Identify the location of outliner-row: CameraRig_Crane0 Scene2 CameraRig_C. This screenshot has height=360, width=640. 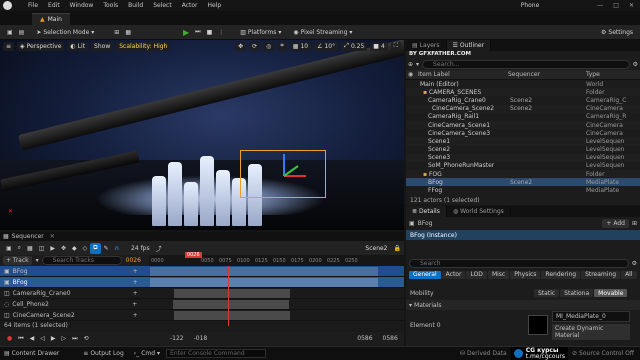
(523, 100).